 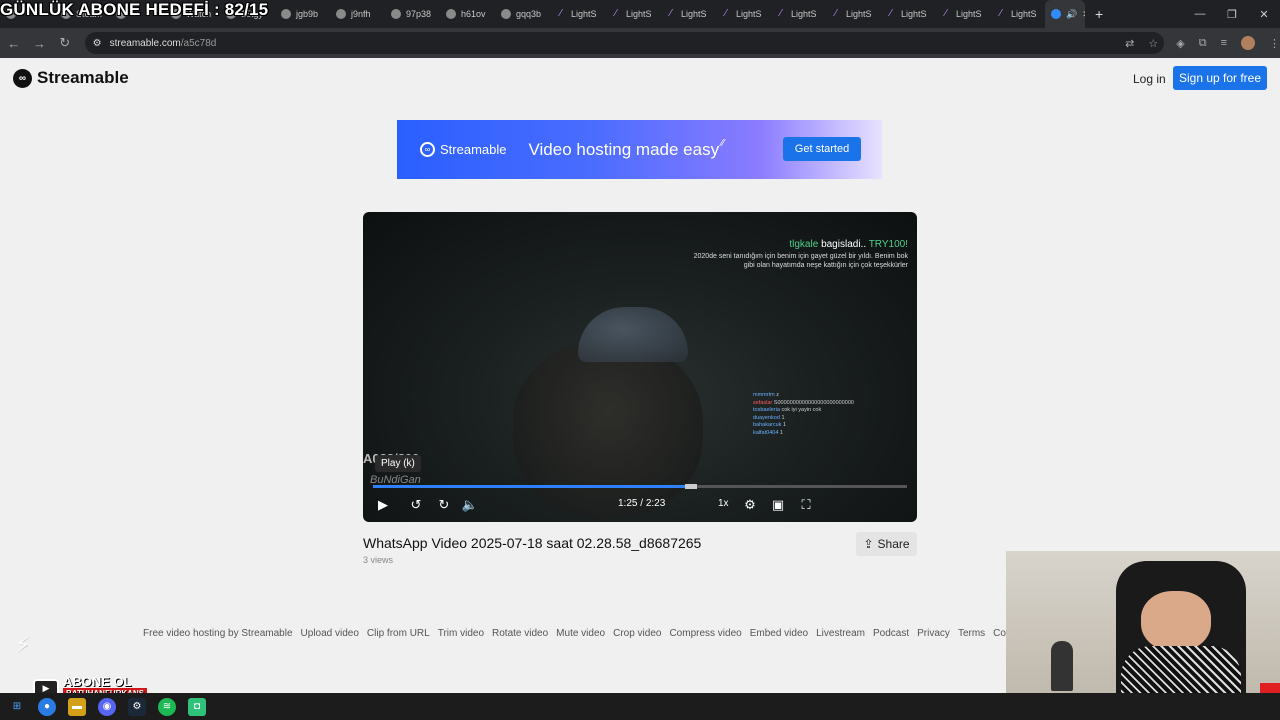 What do you see at coordinates (628, 503) in the screenshot?
I see `time-current: 1:25` at bounding box center [628, 503].